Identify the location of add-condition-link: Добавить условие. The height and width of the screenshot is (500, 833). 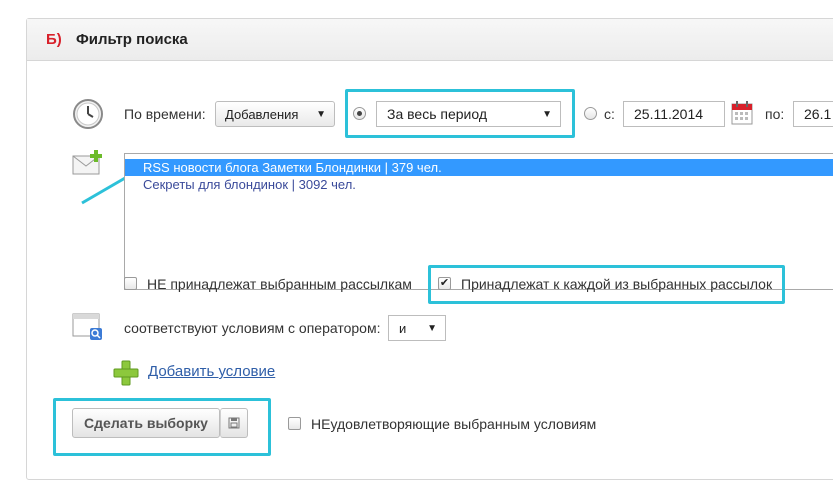
(211, 371).